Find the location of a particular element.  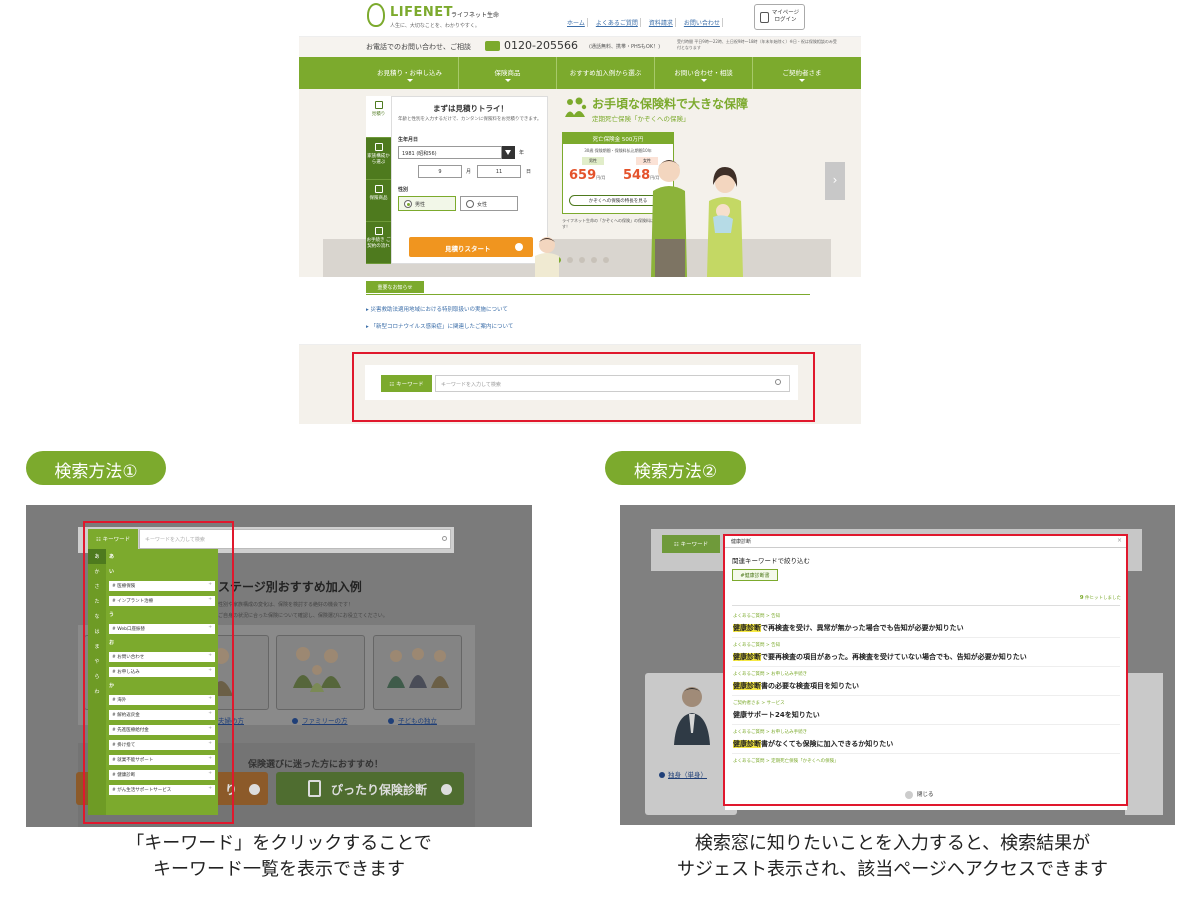

logo-face-icon is located at coordinates (376, 15).